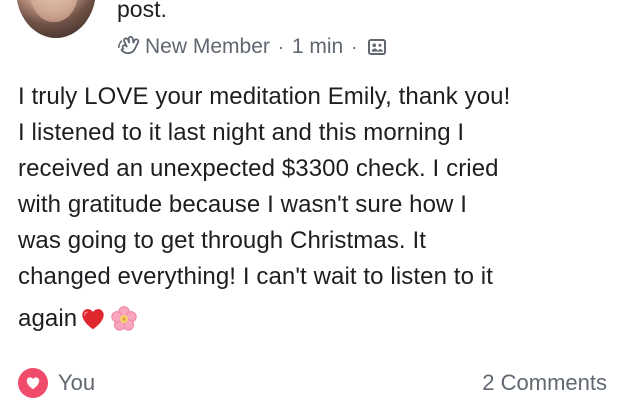  I want to click on avatar-image, so click(54, 11).